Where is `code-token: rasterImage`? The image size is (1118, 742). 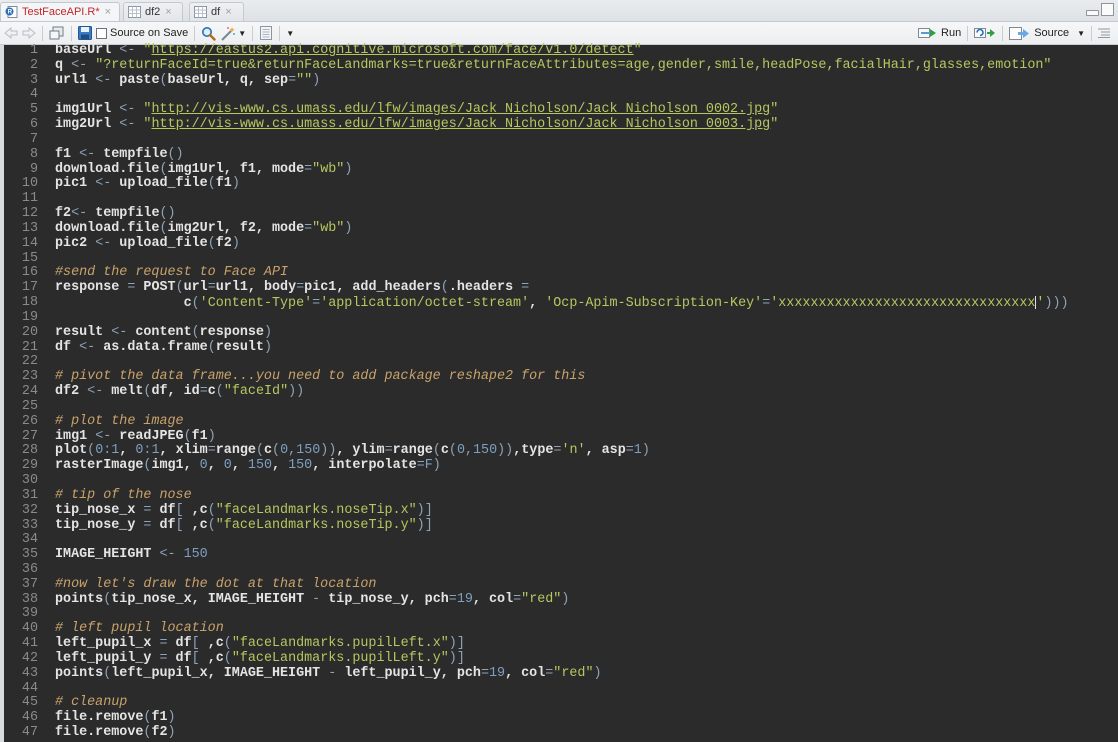
code-token: rasterImage is located at coordinates (99, 466).